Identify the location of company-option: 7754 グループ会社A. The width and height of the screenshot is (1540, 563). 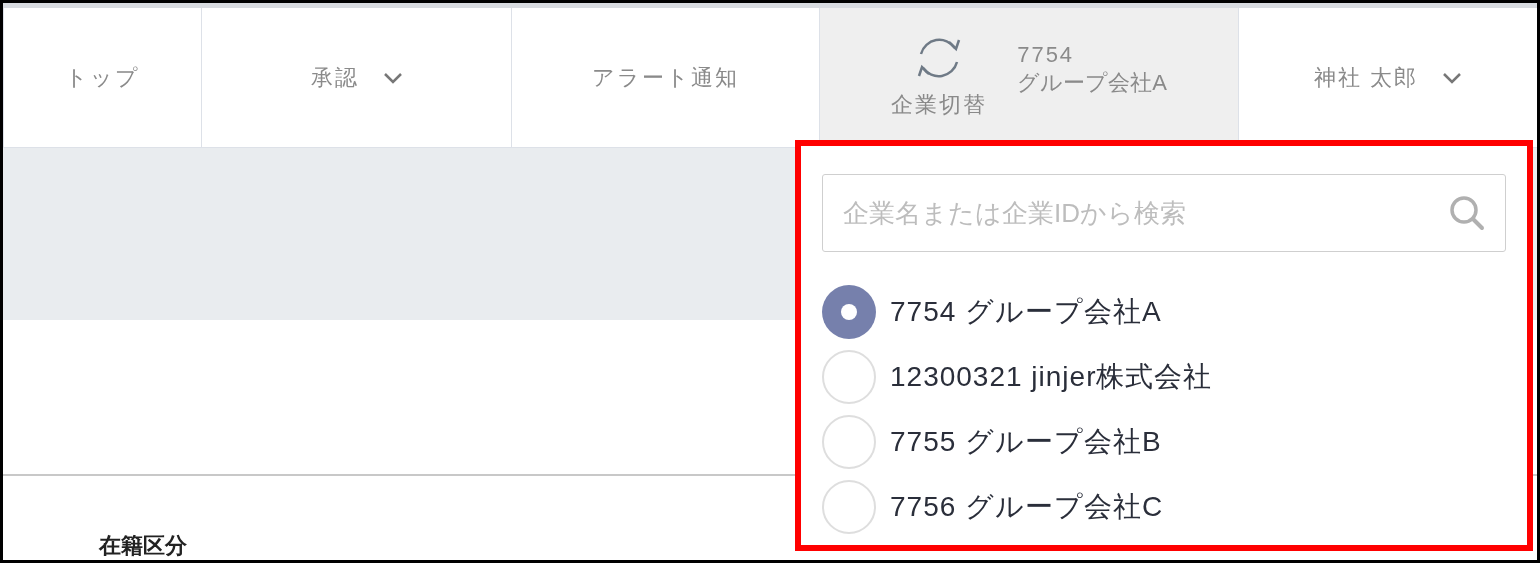
(1164, 312).